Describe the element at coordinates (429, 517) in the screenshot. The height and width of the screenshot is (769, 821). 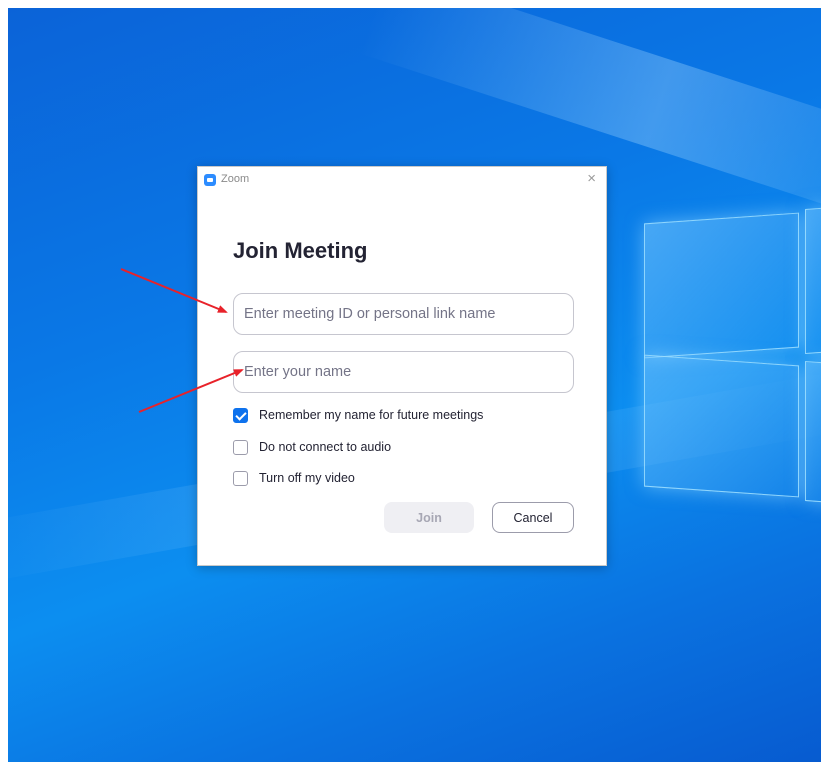
I see `join-button: Join` at that location.